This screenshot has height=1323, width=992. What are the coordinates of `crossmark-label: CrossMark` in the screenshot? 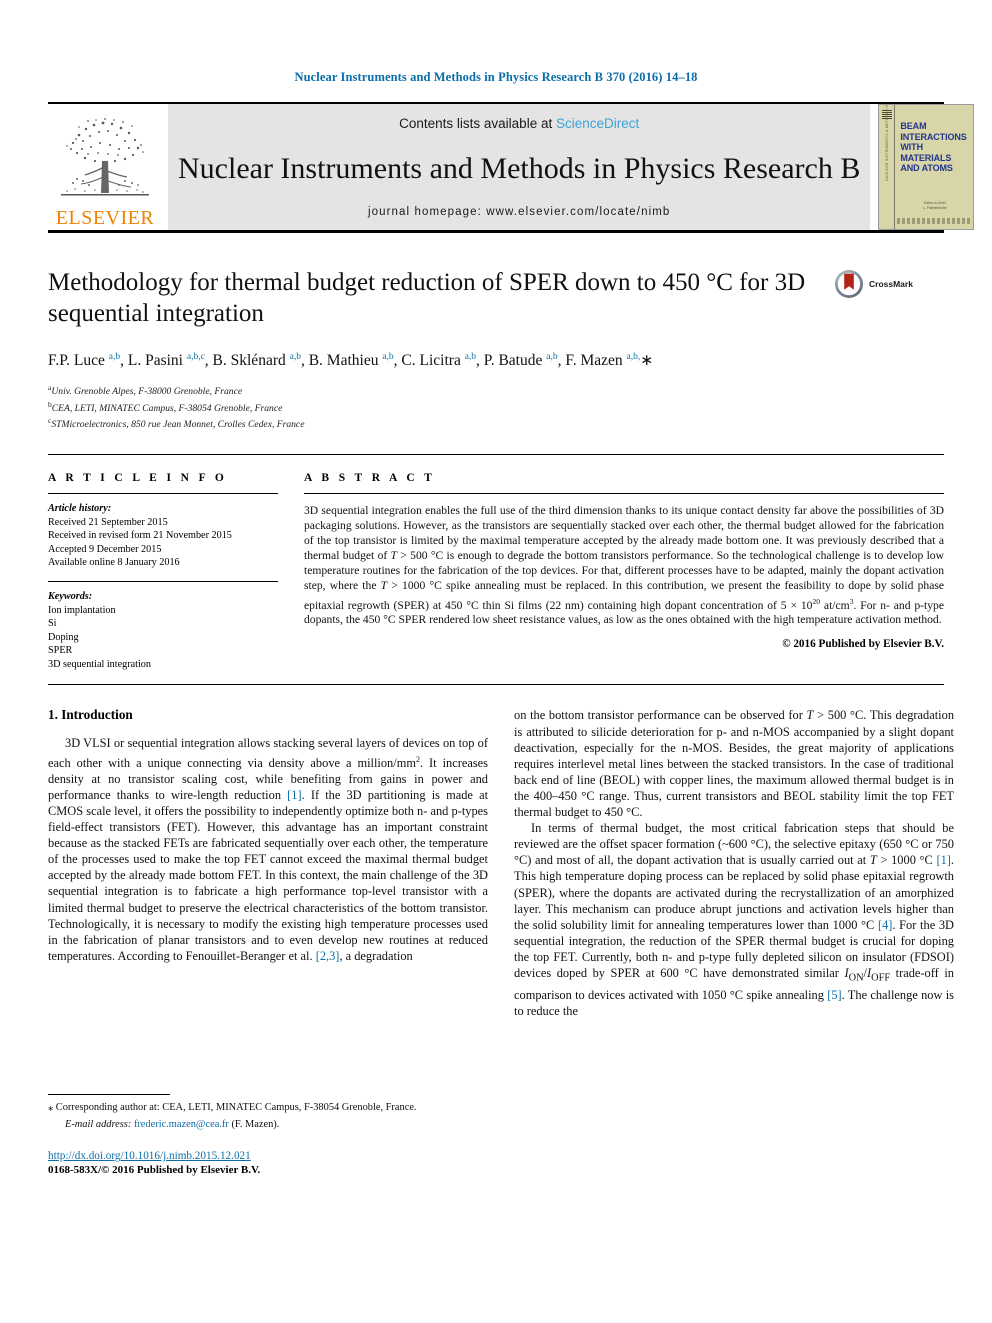 It's located at (891, 284).